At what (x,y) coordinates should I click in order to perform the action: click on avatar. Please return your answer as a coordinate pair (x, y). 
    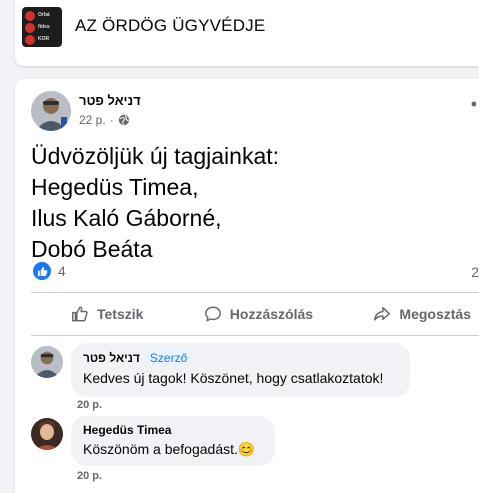
    Looking at the image, I should click on (51, 111).